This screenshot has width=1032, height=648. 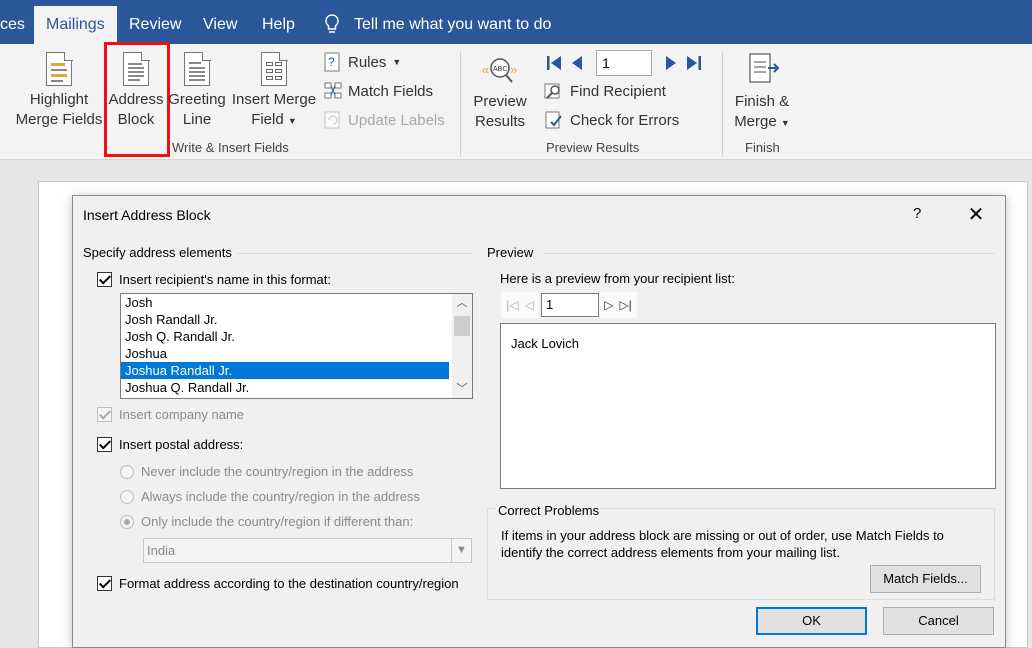 I want to click on insert-postal-checkbox: Insert postal address:, so click(x=170, y=444).